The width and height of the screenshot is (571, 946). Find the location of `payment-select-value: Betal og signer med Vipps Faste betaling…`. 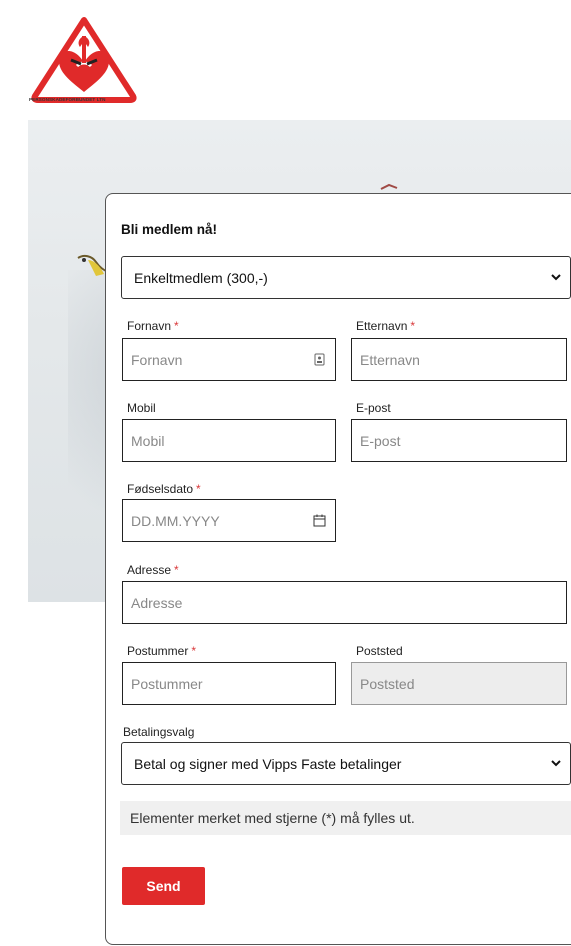

payment-select-value: Betal og signer med Vipps Faste betaling… is located at coordinates (268, 763).